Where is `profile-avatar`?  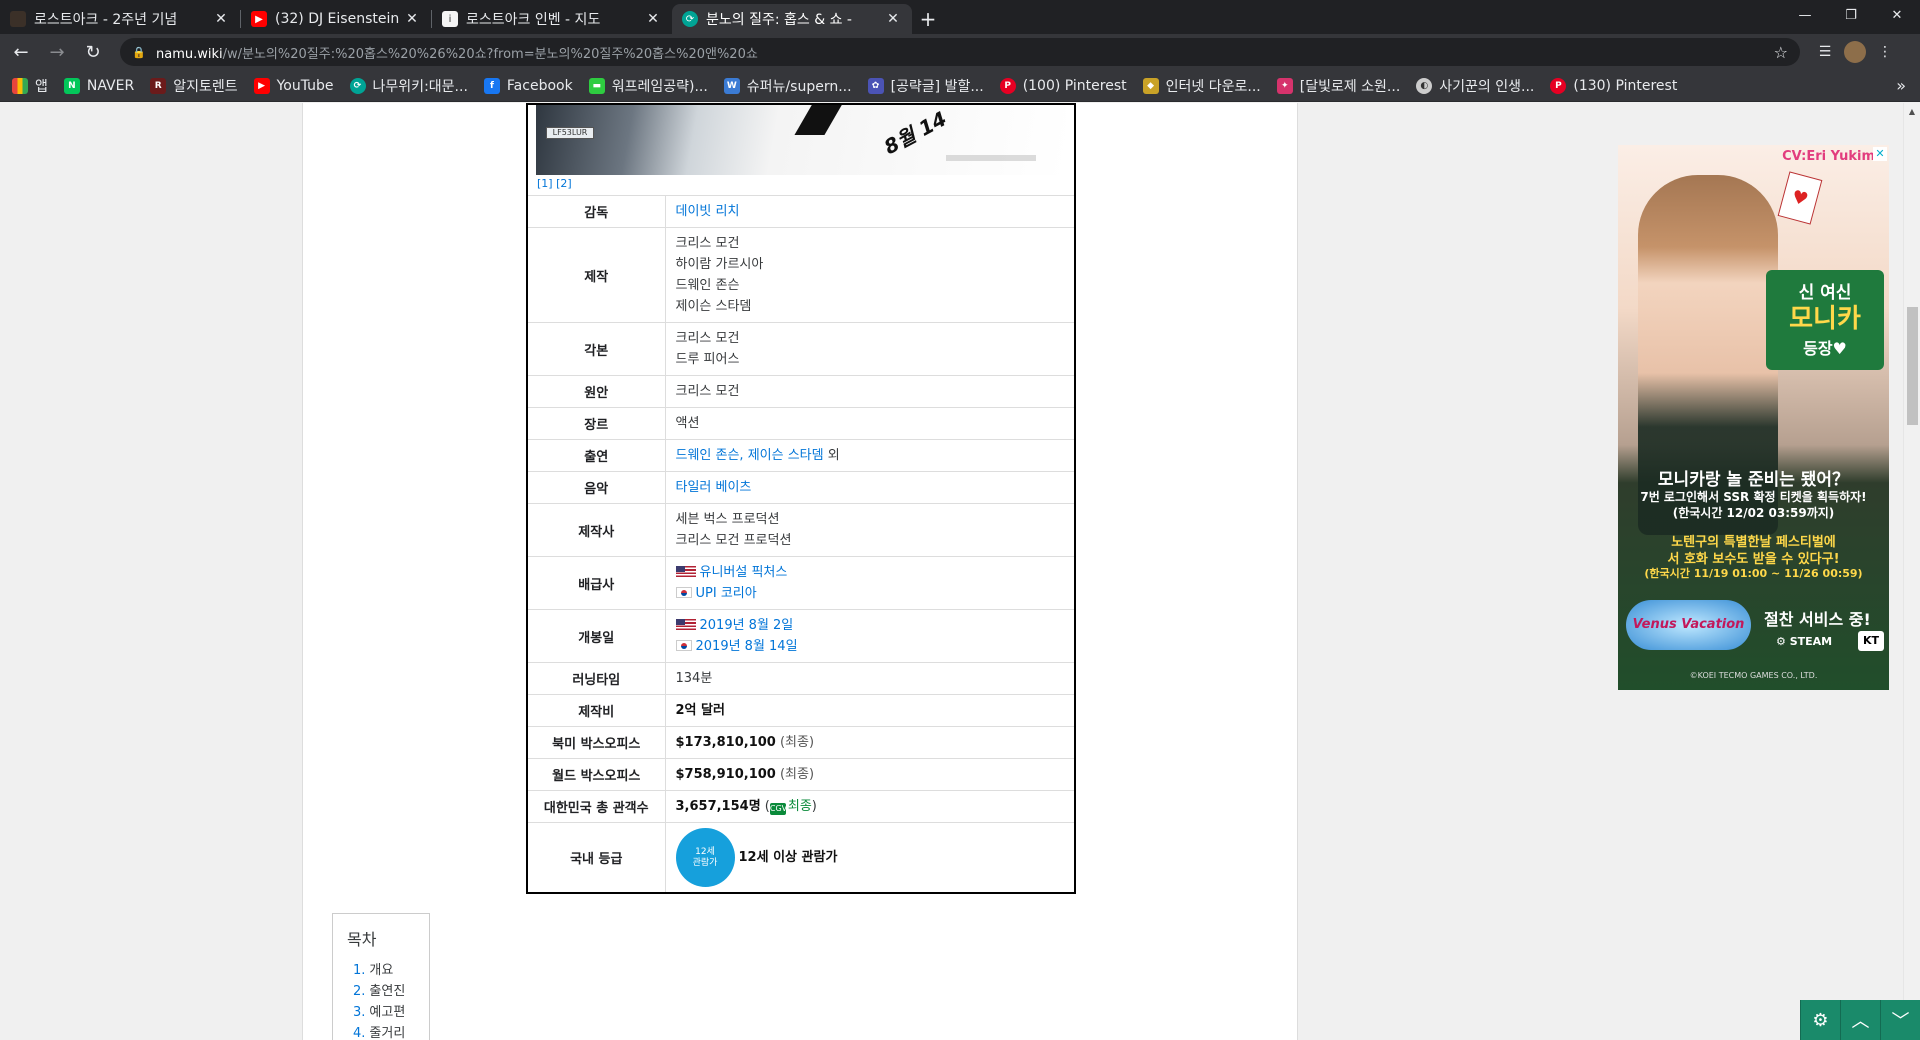
profile-avatar is located at coordinates (1855, 52).